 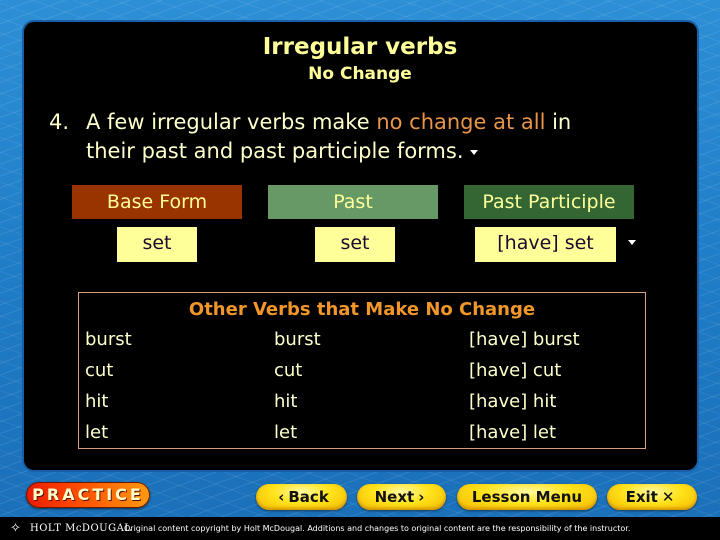 What do you see at coordinates (288, 370) in the screenshot?
I see `cell-past: cut` at bounding box center [288, 370].